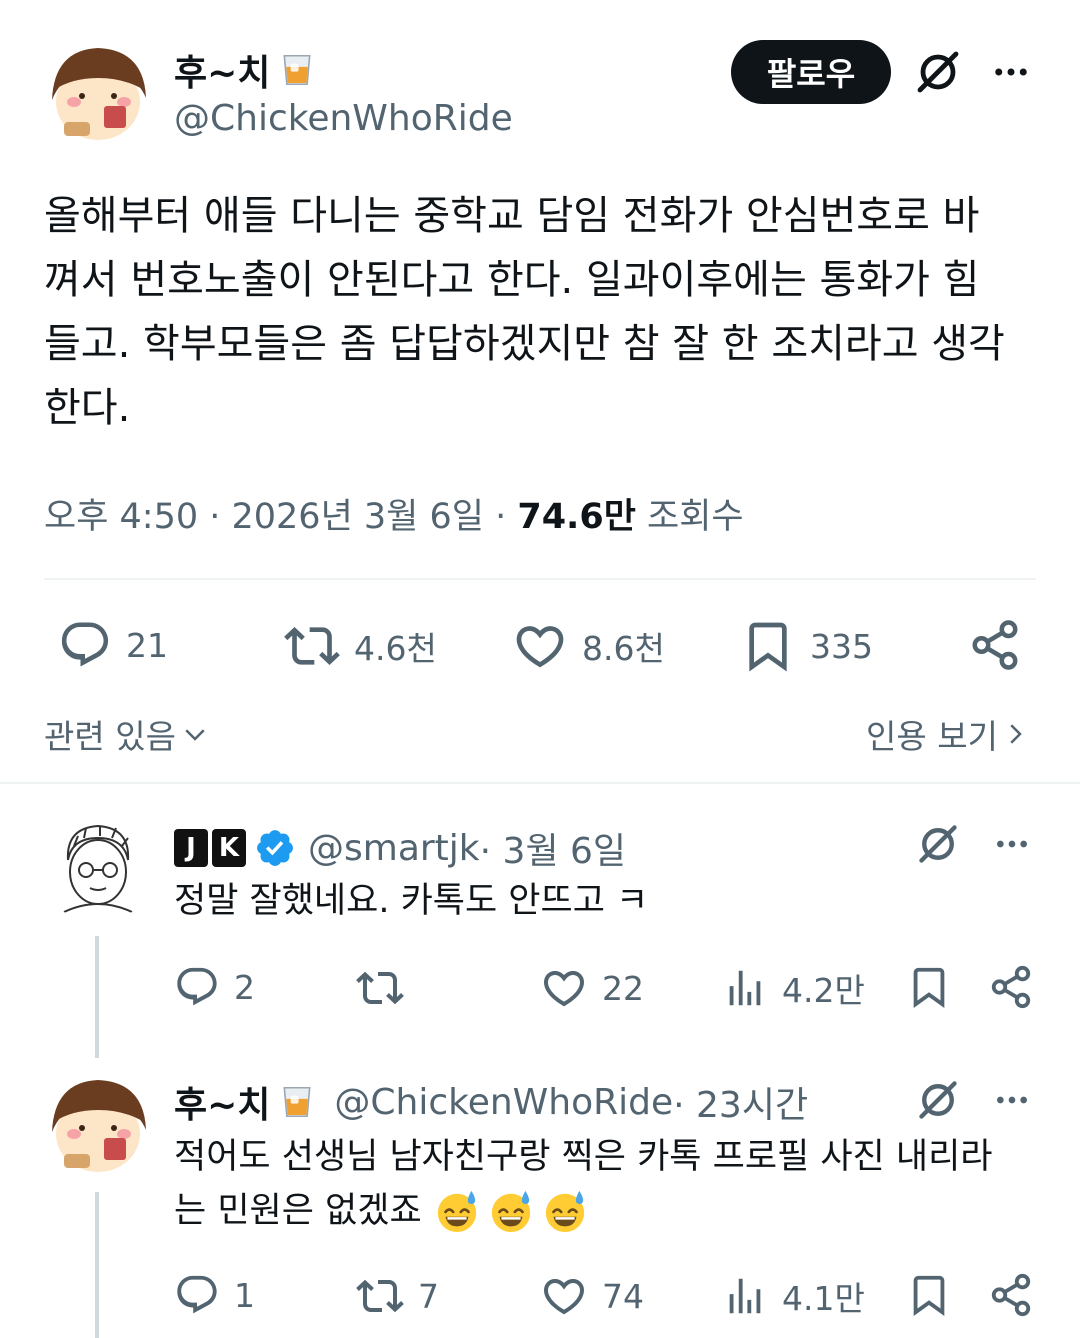  I want to click on reply-reply-count: 2, so click(244, 987).